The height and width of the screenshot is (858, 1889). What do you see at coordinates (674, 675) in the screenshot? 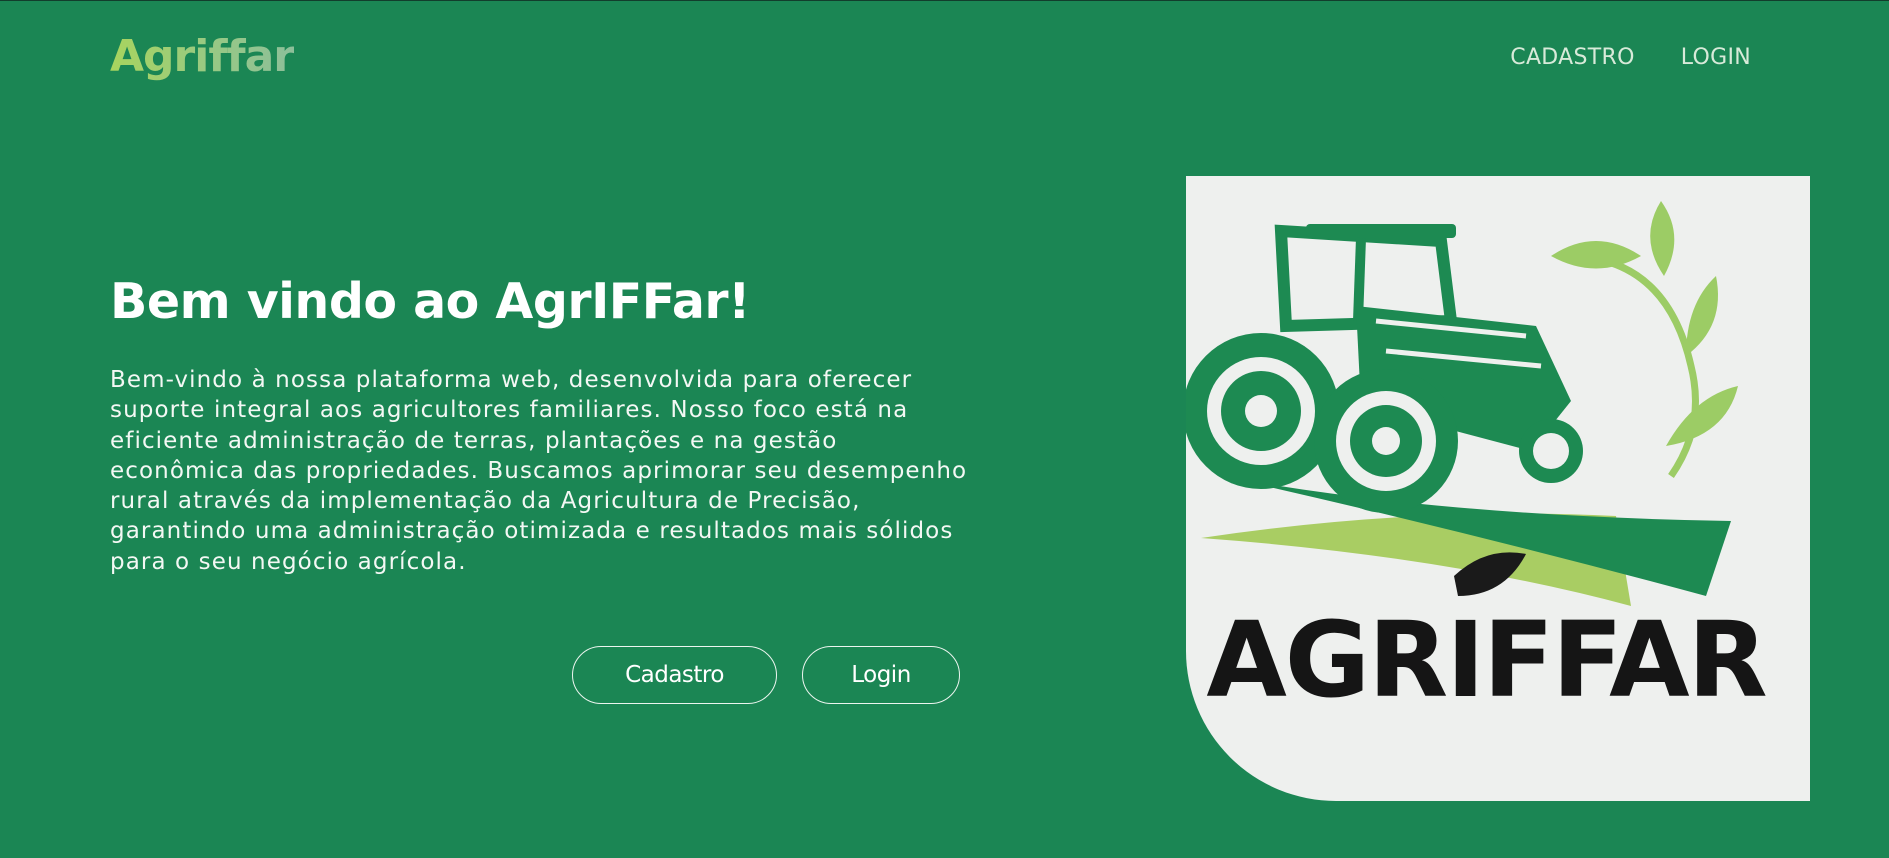
I see `cadastro-button: Cadastro` at bounding box center [674, 675].